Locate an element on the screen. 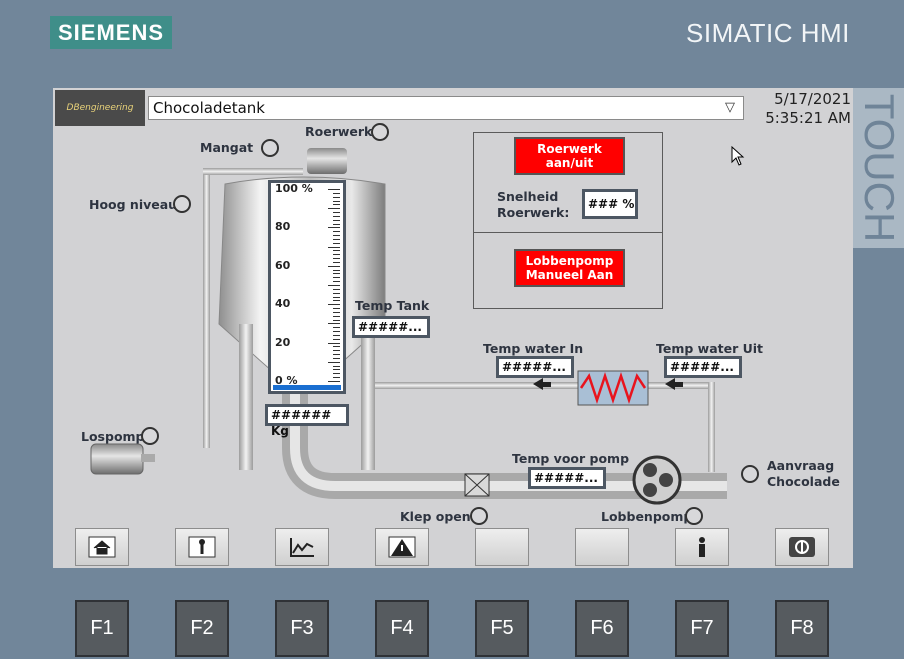 The width and height of the screenshot is (904, 659). level-scale-label: 100 % is located at coordinates (294, 188).